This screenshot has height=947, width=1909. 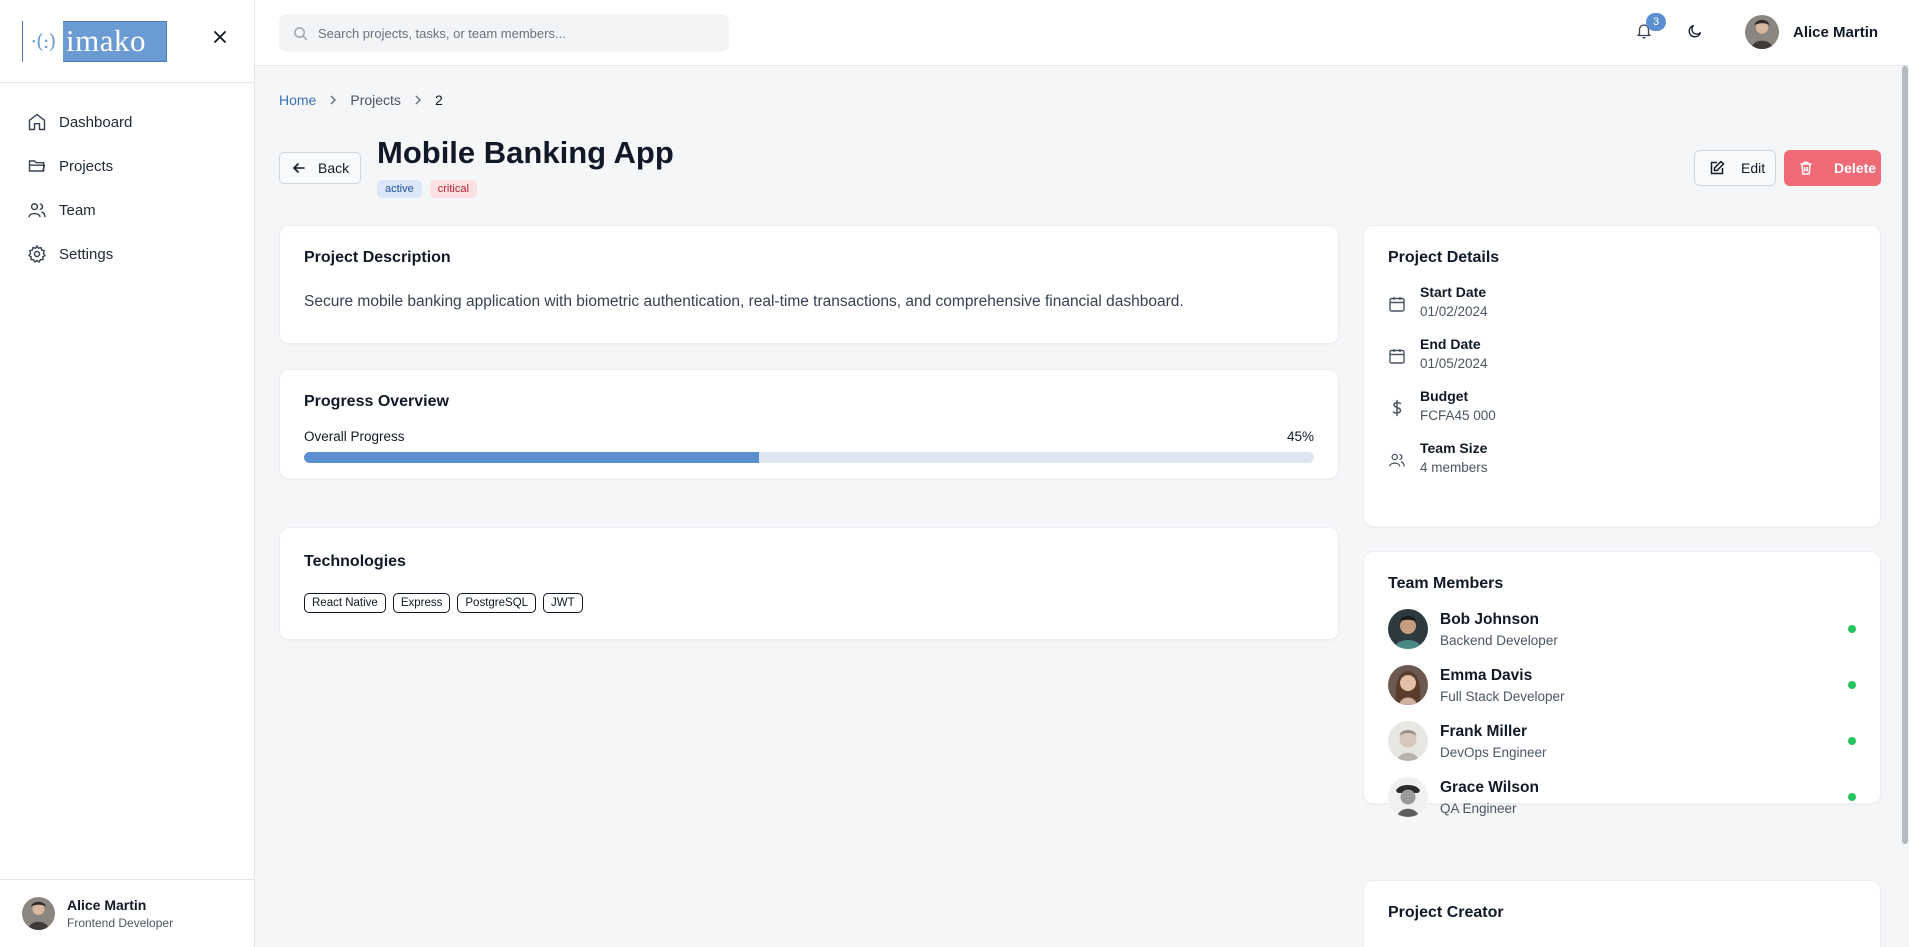 What do you see at coordinates (1811, 32) in the screenshot?
I see `user-menu: Alice Martin` at bounding box center [1811, 32].